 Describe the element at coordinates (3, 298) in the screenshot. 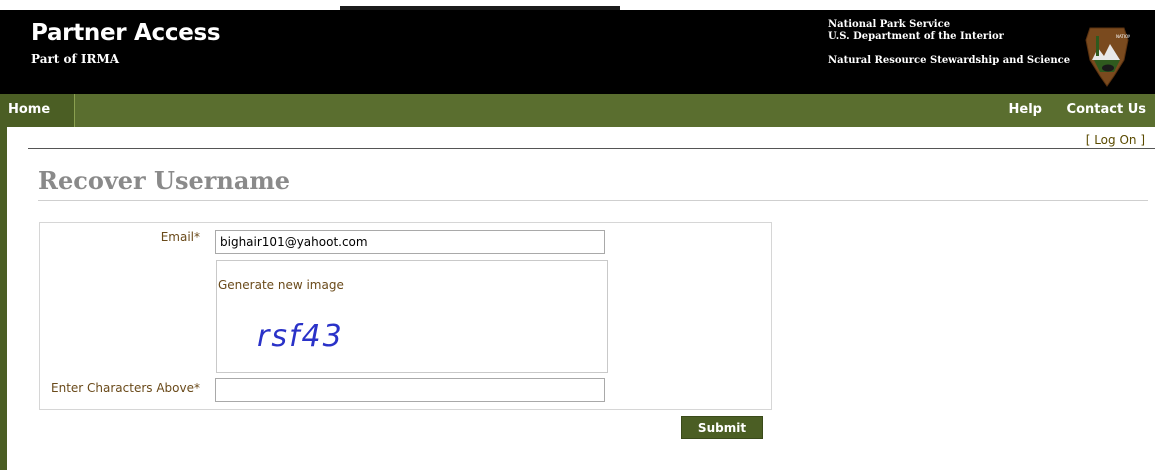

I see `left-accent-bar` at that location.